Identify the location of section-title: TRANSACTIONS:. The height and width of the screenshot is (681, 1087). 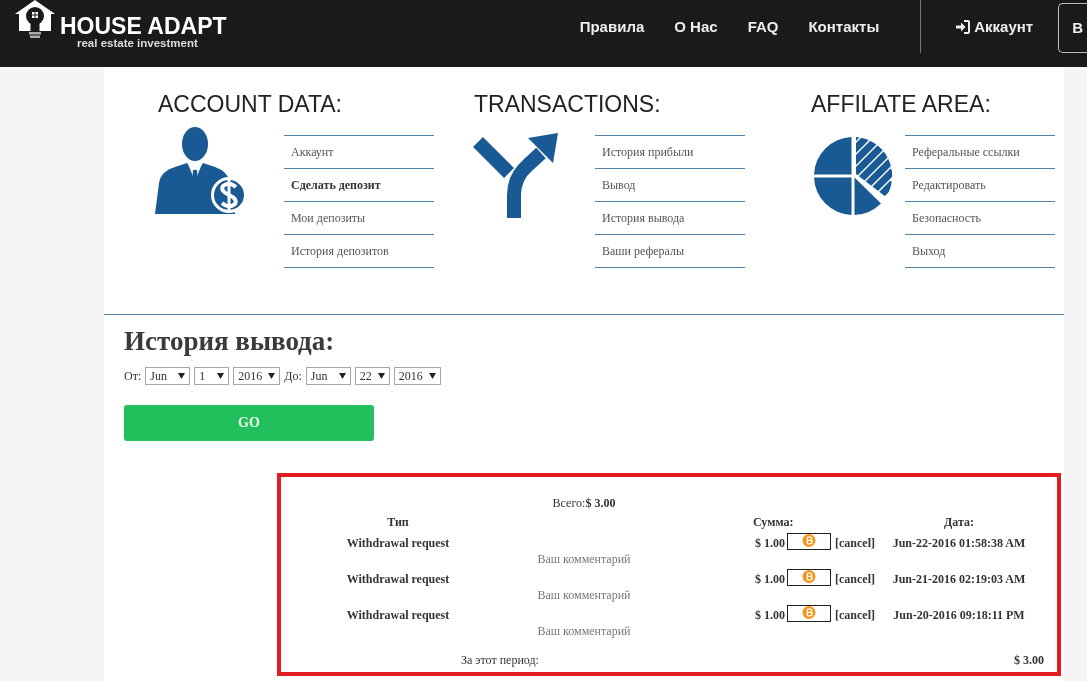
(567, 104).